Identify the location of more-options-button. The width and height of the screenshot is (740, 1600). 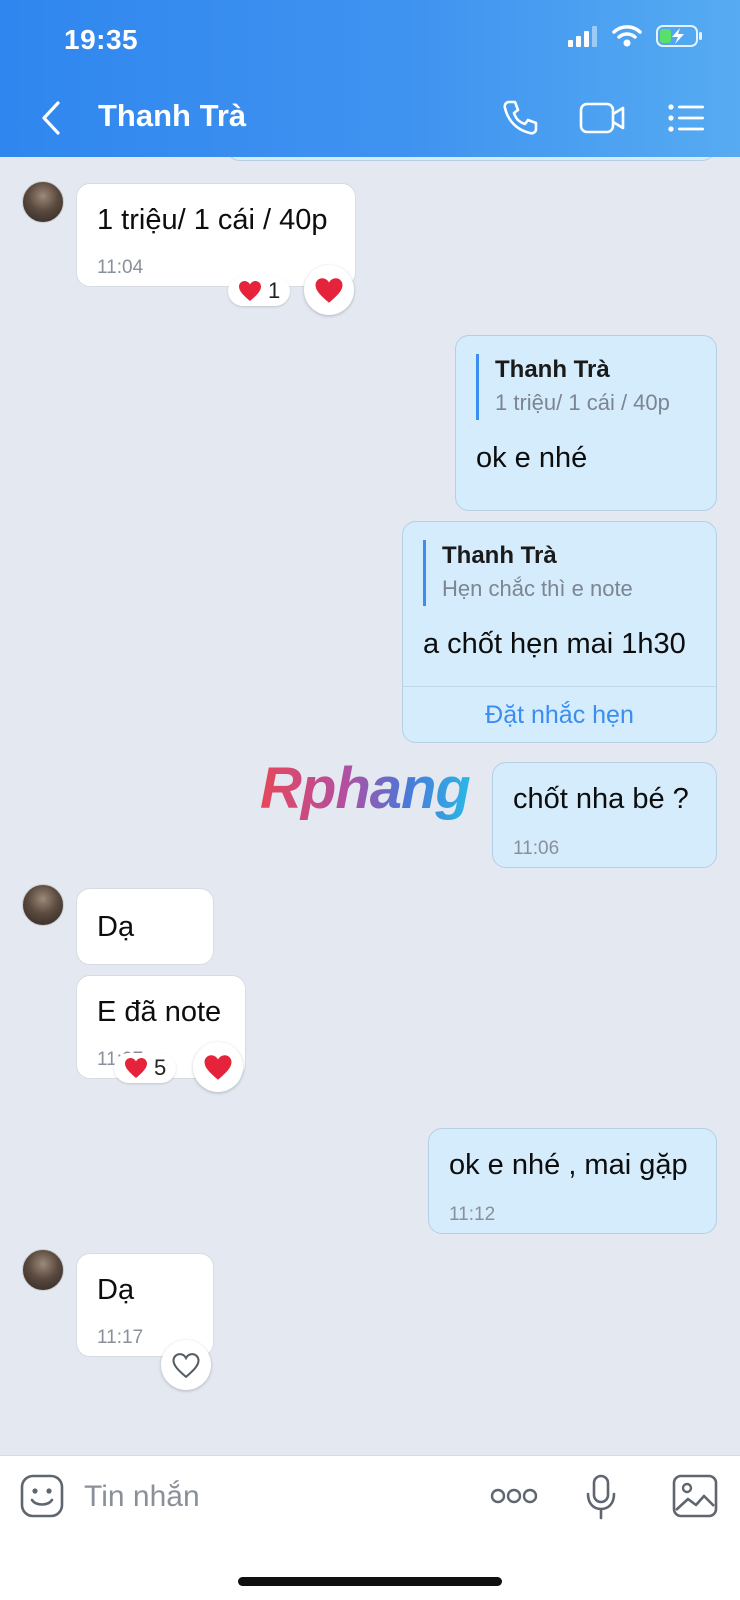
(514, 1498).